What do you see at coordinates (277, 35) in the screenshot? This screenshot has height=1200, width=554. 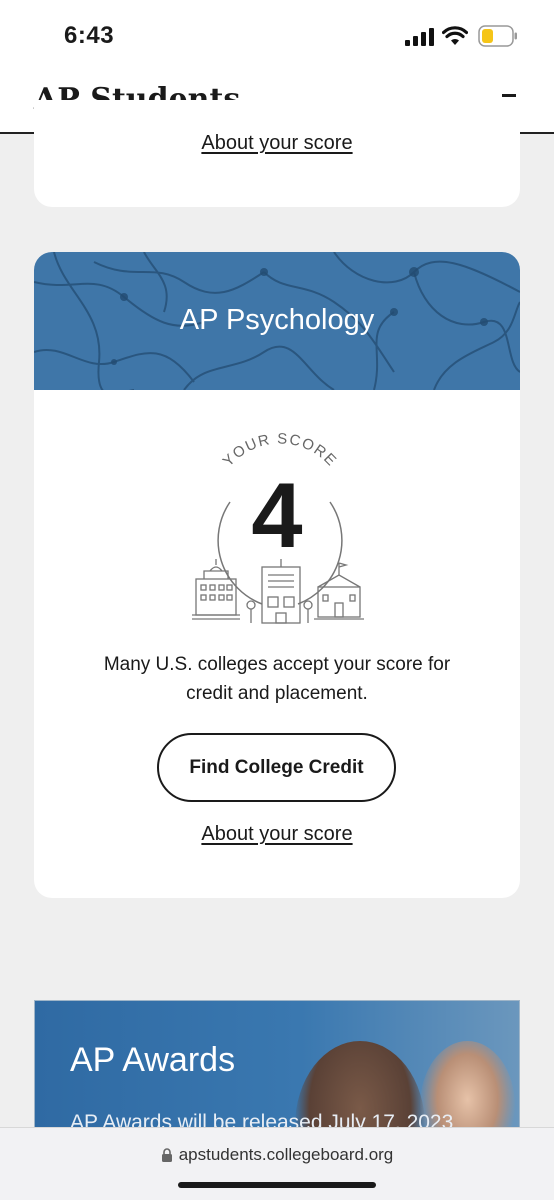 I see `status-bar: 6:43` at bounding box center [277, 35].